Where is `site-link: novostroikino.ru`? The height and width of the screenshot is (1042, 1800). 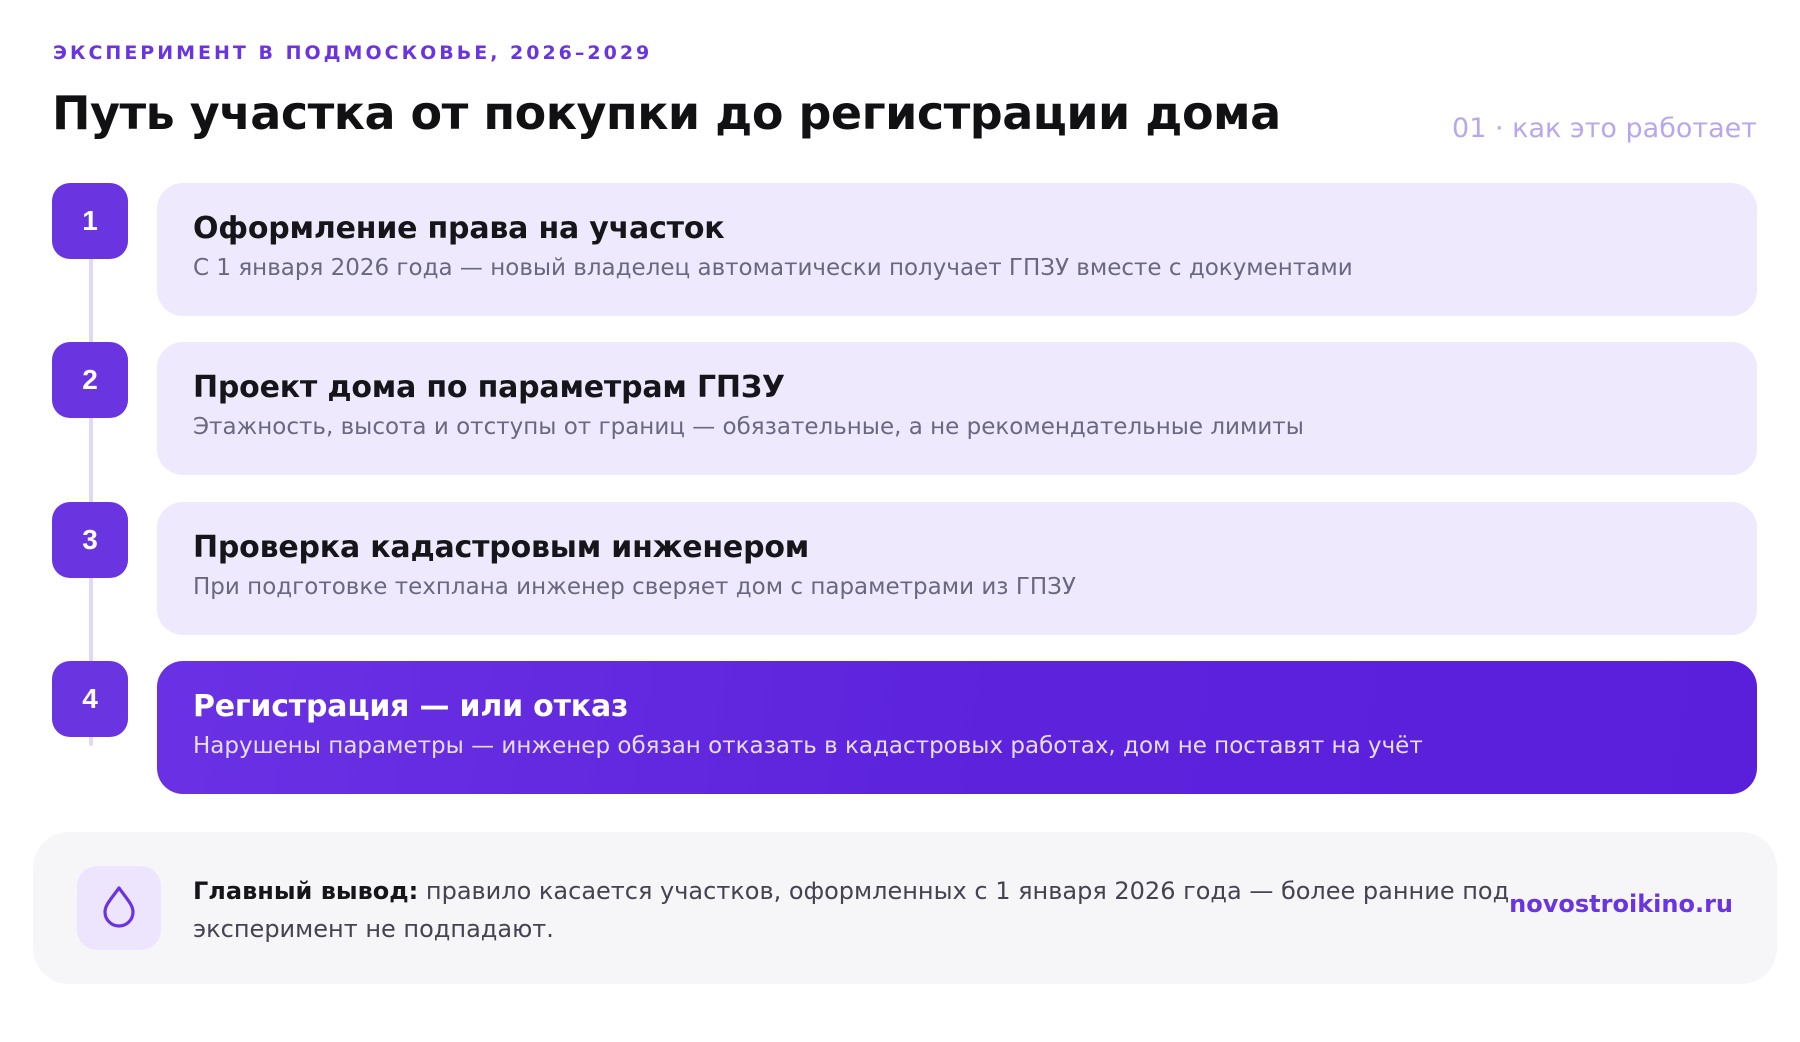
site-link: novostroikino.ru is located at coordinates (1621, 904).